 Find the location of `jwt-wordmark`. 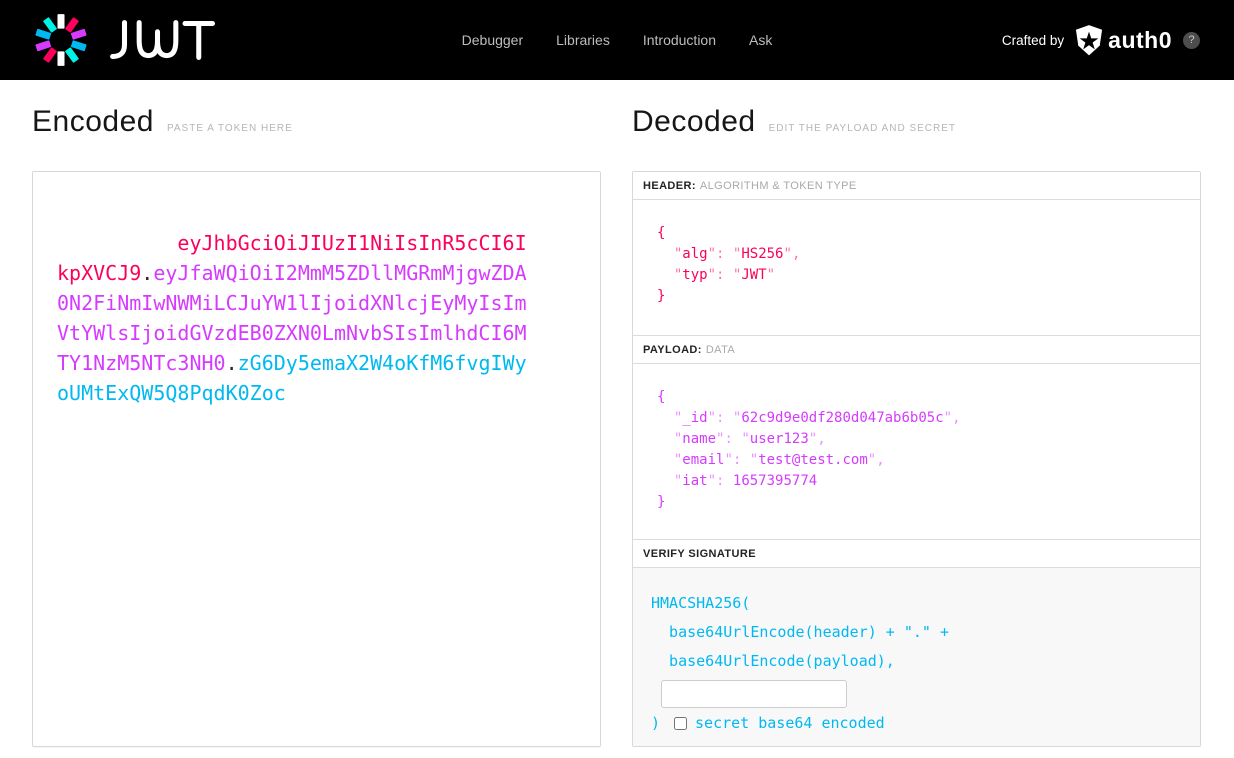

jwt-wordmark is located at coordinates (163, 40).